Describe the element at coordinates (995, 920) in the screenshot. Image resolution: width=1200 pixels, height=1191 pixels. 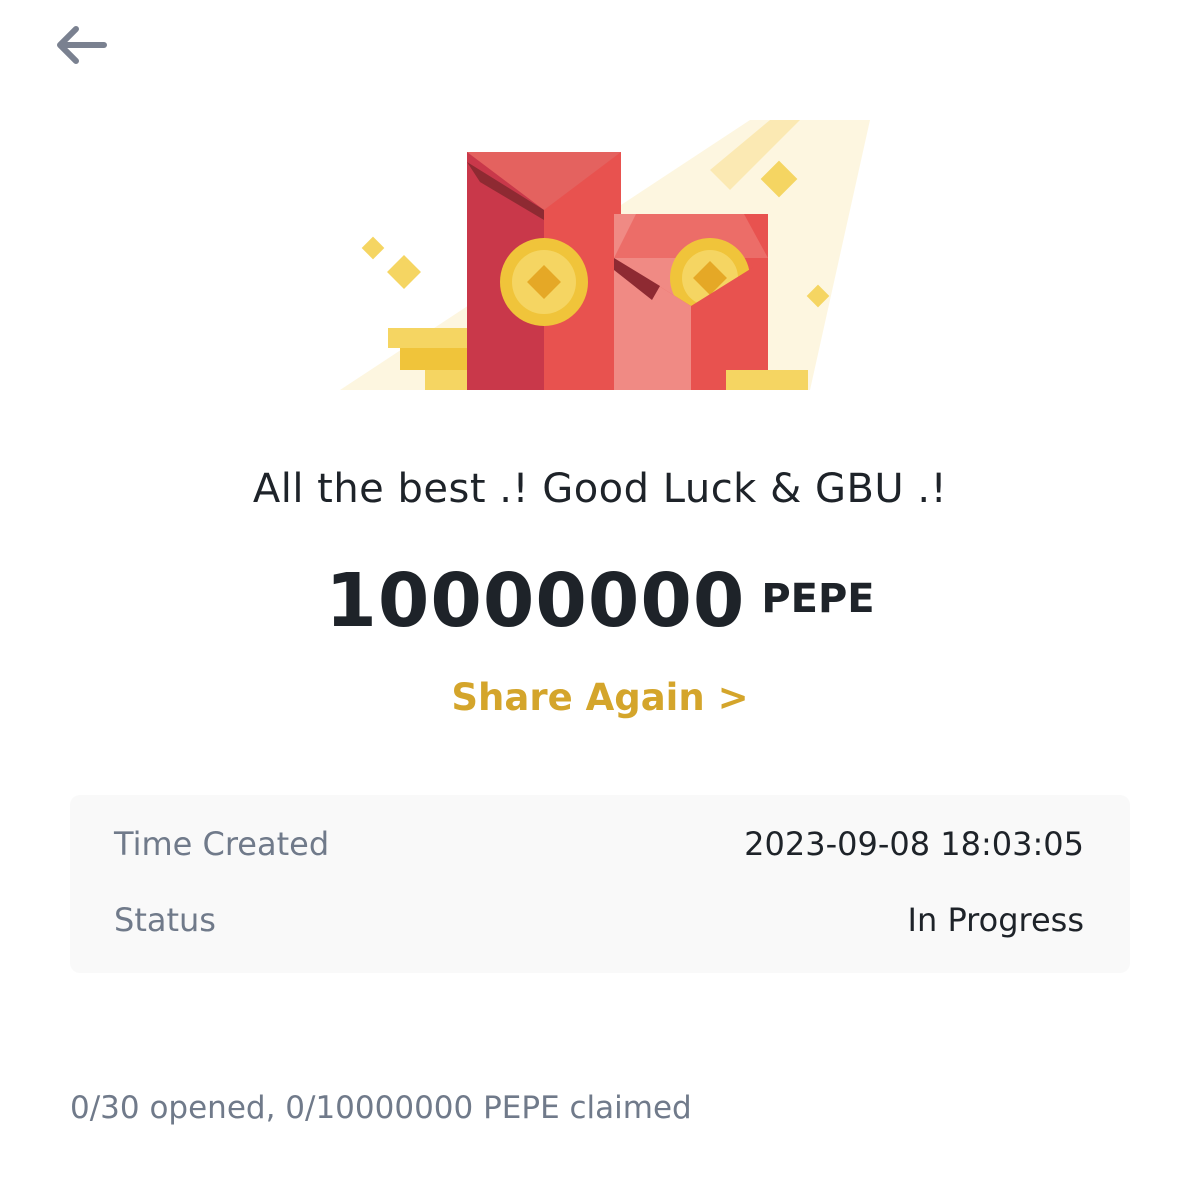
I see `status-value: In Progress` at that location.